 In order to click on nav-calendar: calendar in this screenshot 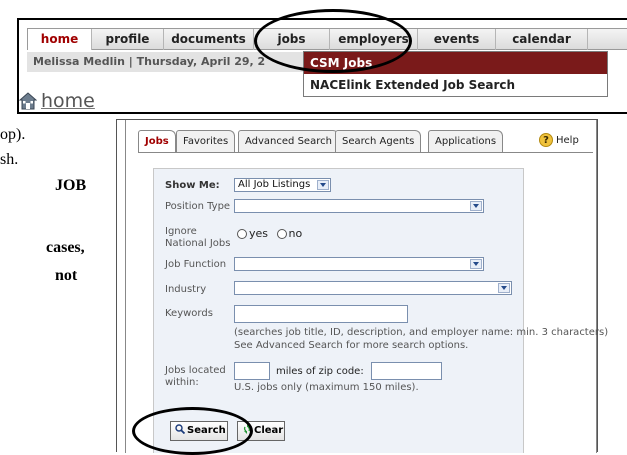, I will do `click(542, 39)`.